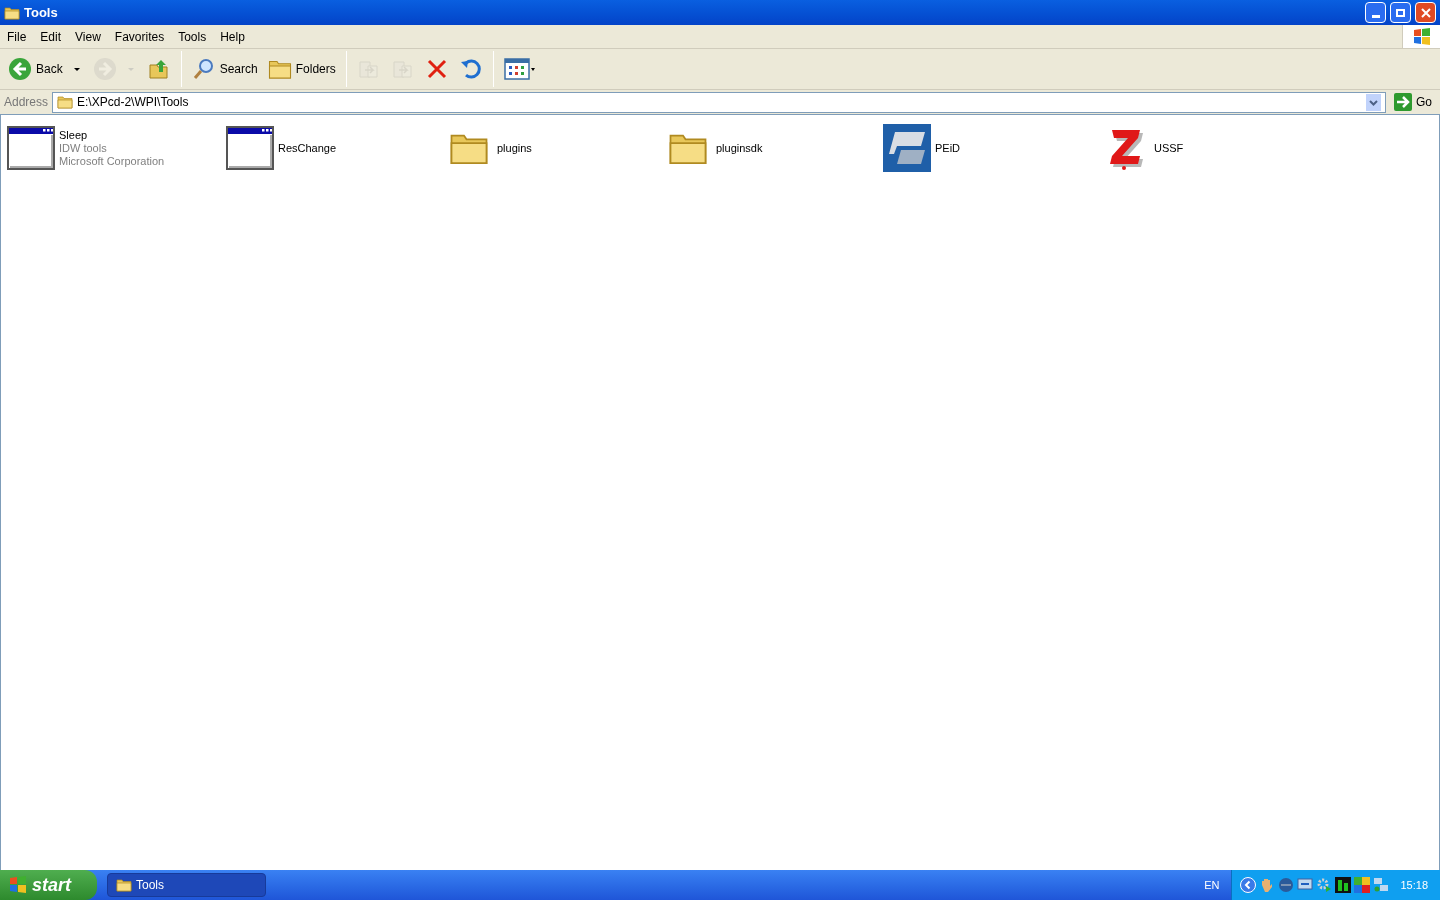 This screenshot has width=1440, height=900. I want to click on icon-view-entry: ResChange, so click(335, 148).